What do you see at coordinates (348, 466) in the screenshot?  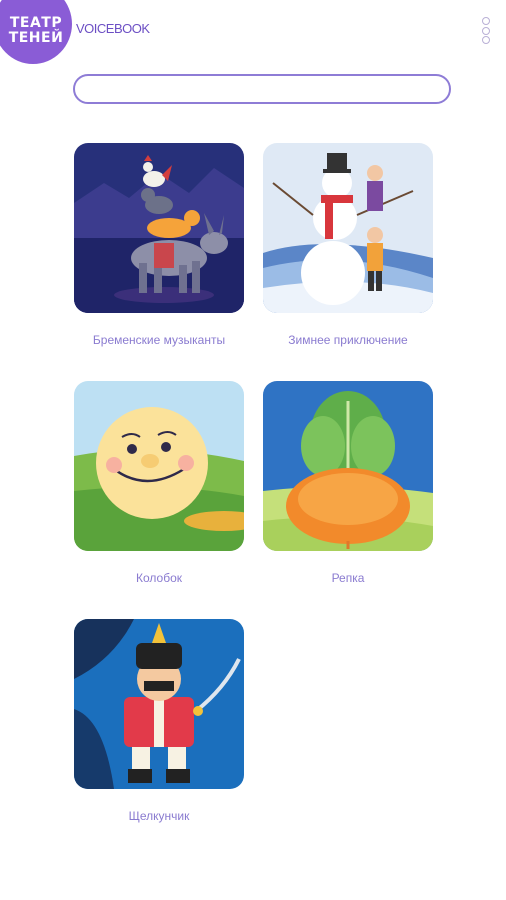 I see `turnip-illustration` at bounding box center [348, 466].